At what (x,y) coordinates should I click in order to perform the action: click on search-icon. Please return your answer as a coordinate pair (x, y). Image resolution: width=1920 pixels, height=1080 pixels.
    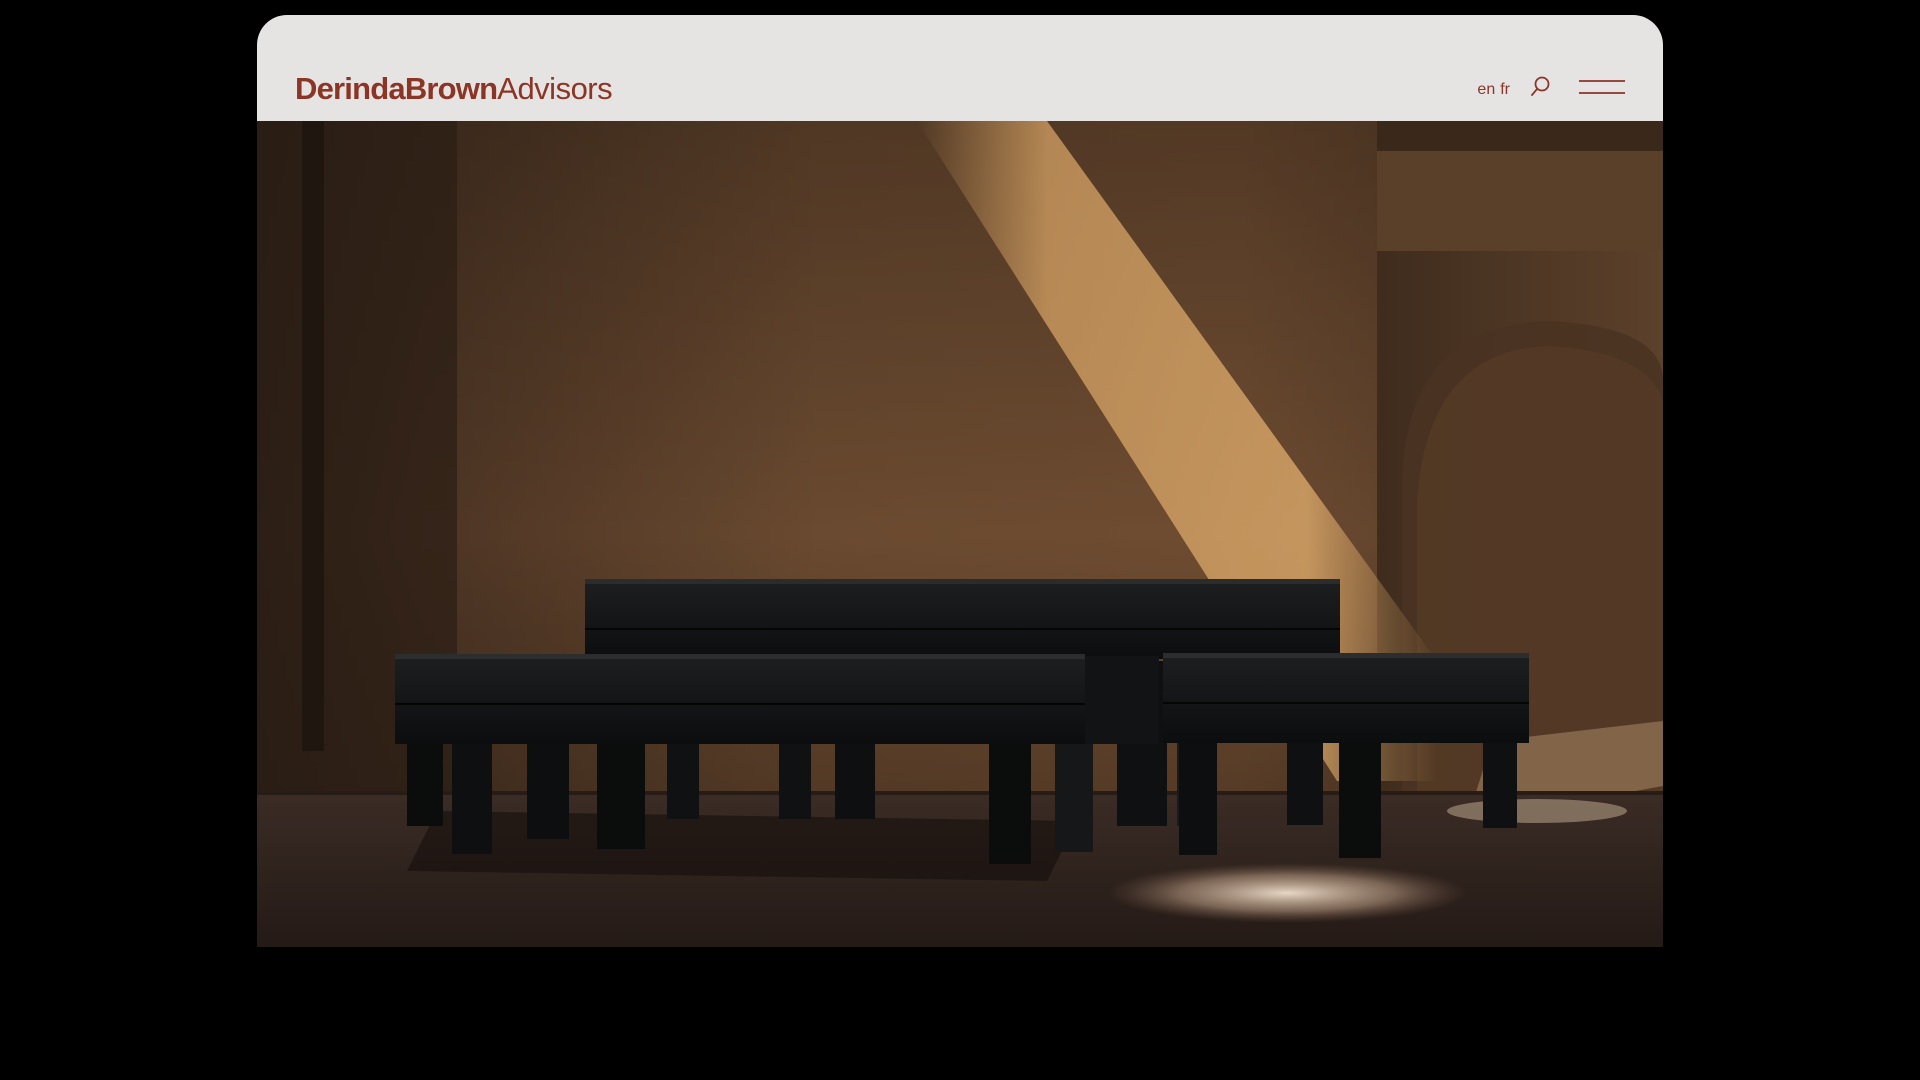
    Looking at the image, I should click on (1541, 87).